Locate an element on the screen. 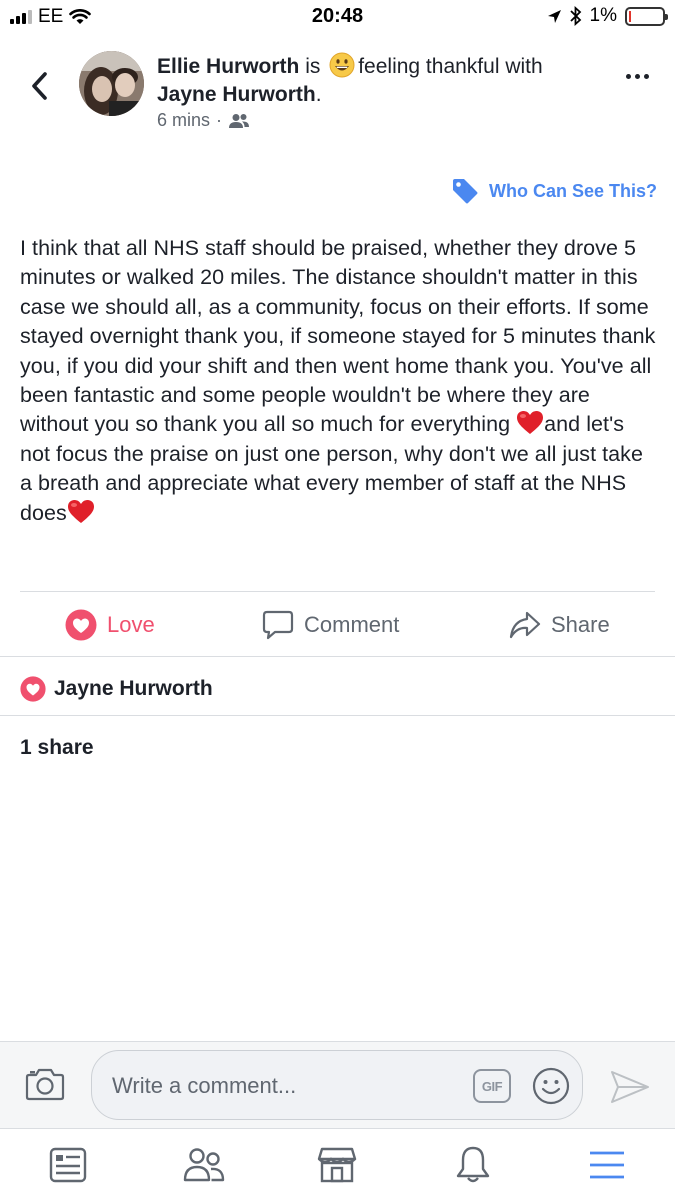  comment-composer: GIF is located at coordinates (337, 1084).